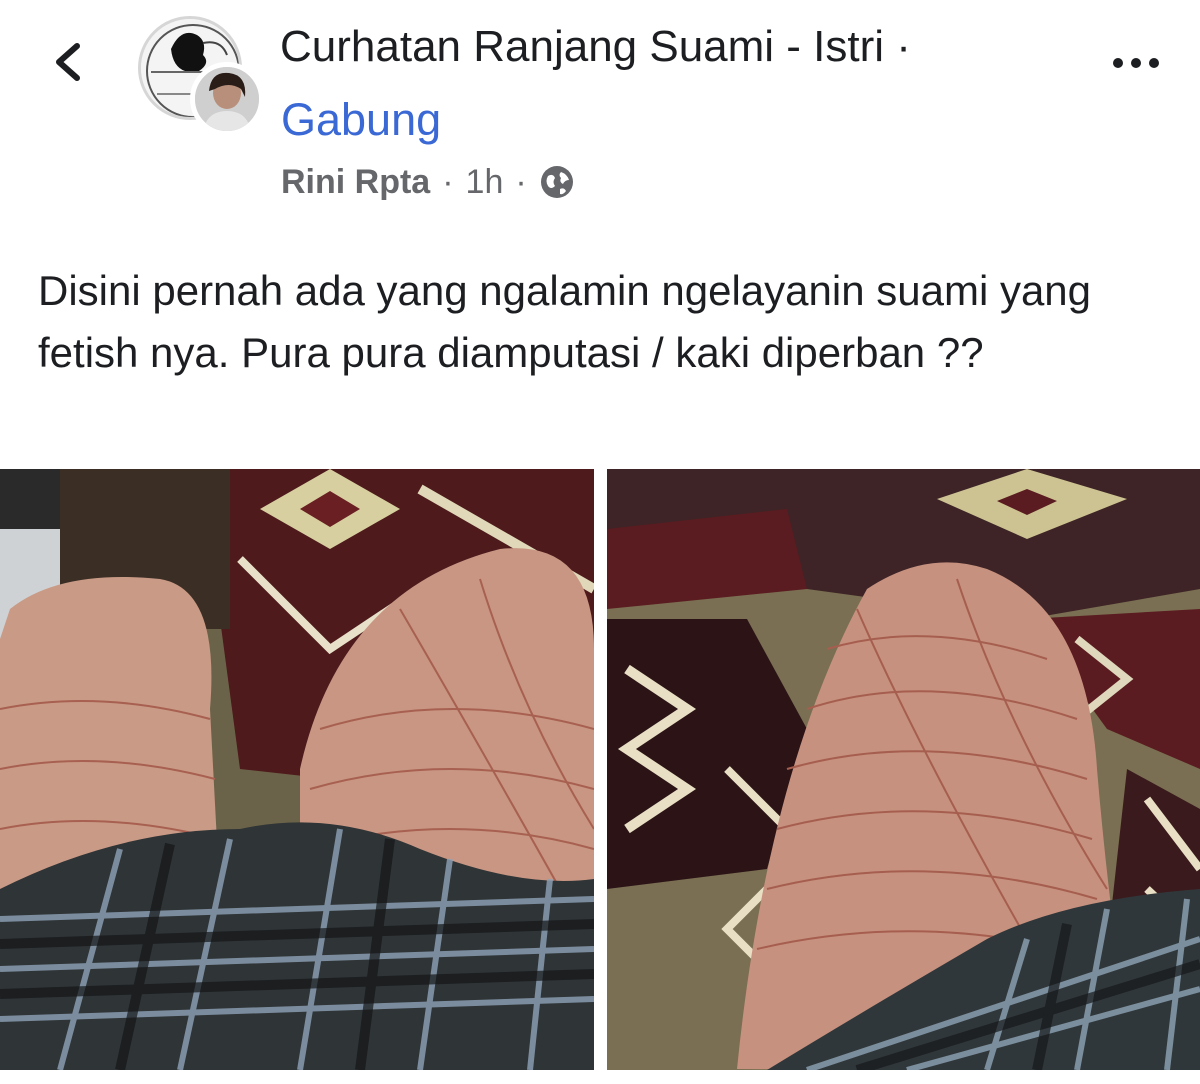 This screenshot has height=1084, width=1200. What do you see at coordinates (485, 182) in the screenshot?
I see `post-time: 1h` at bounding box center [485, 182].